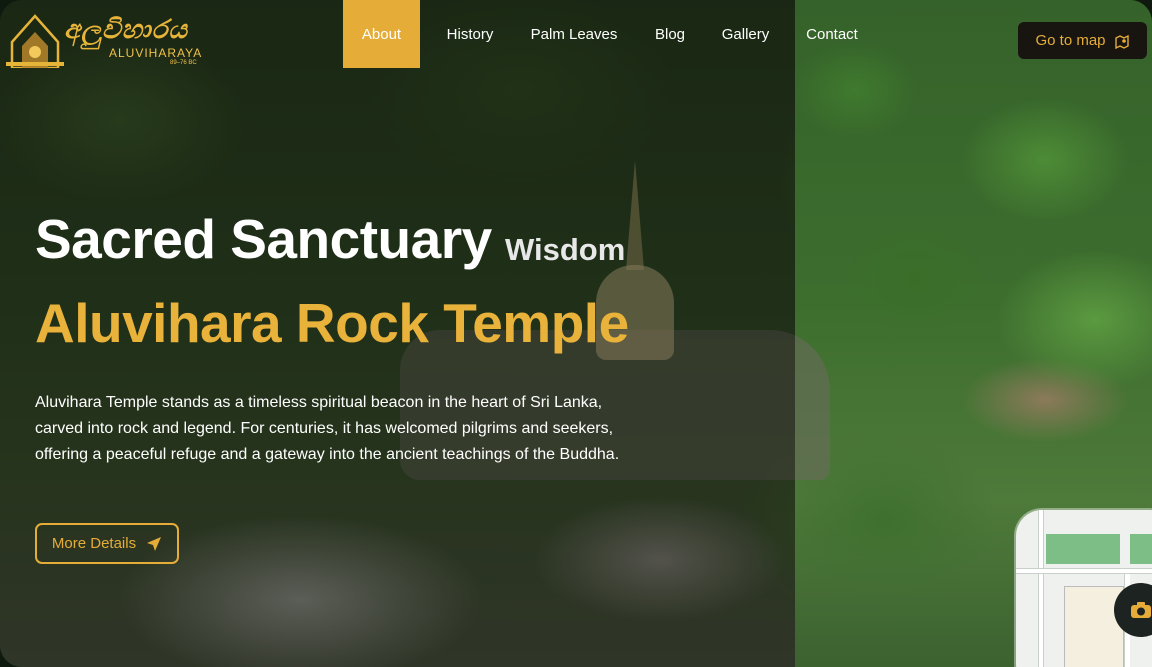  Describe the element at coordinates (94, 543) in the screenshot. I see `more-details-label: More Details` at that location.